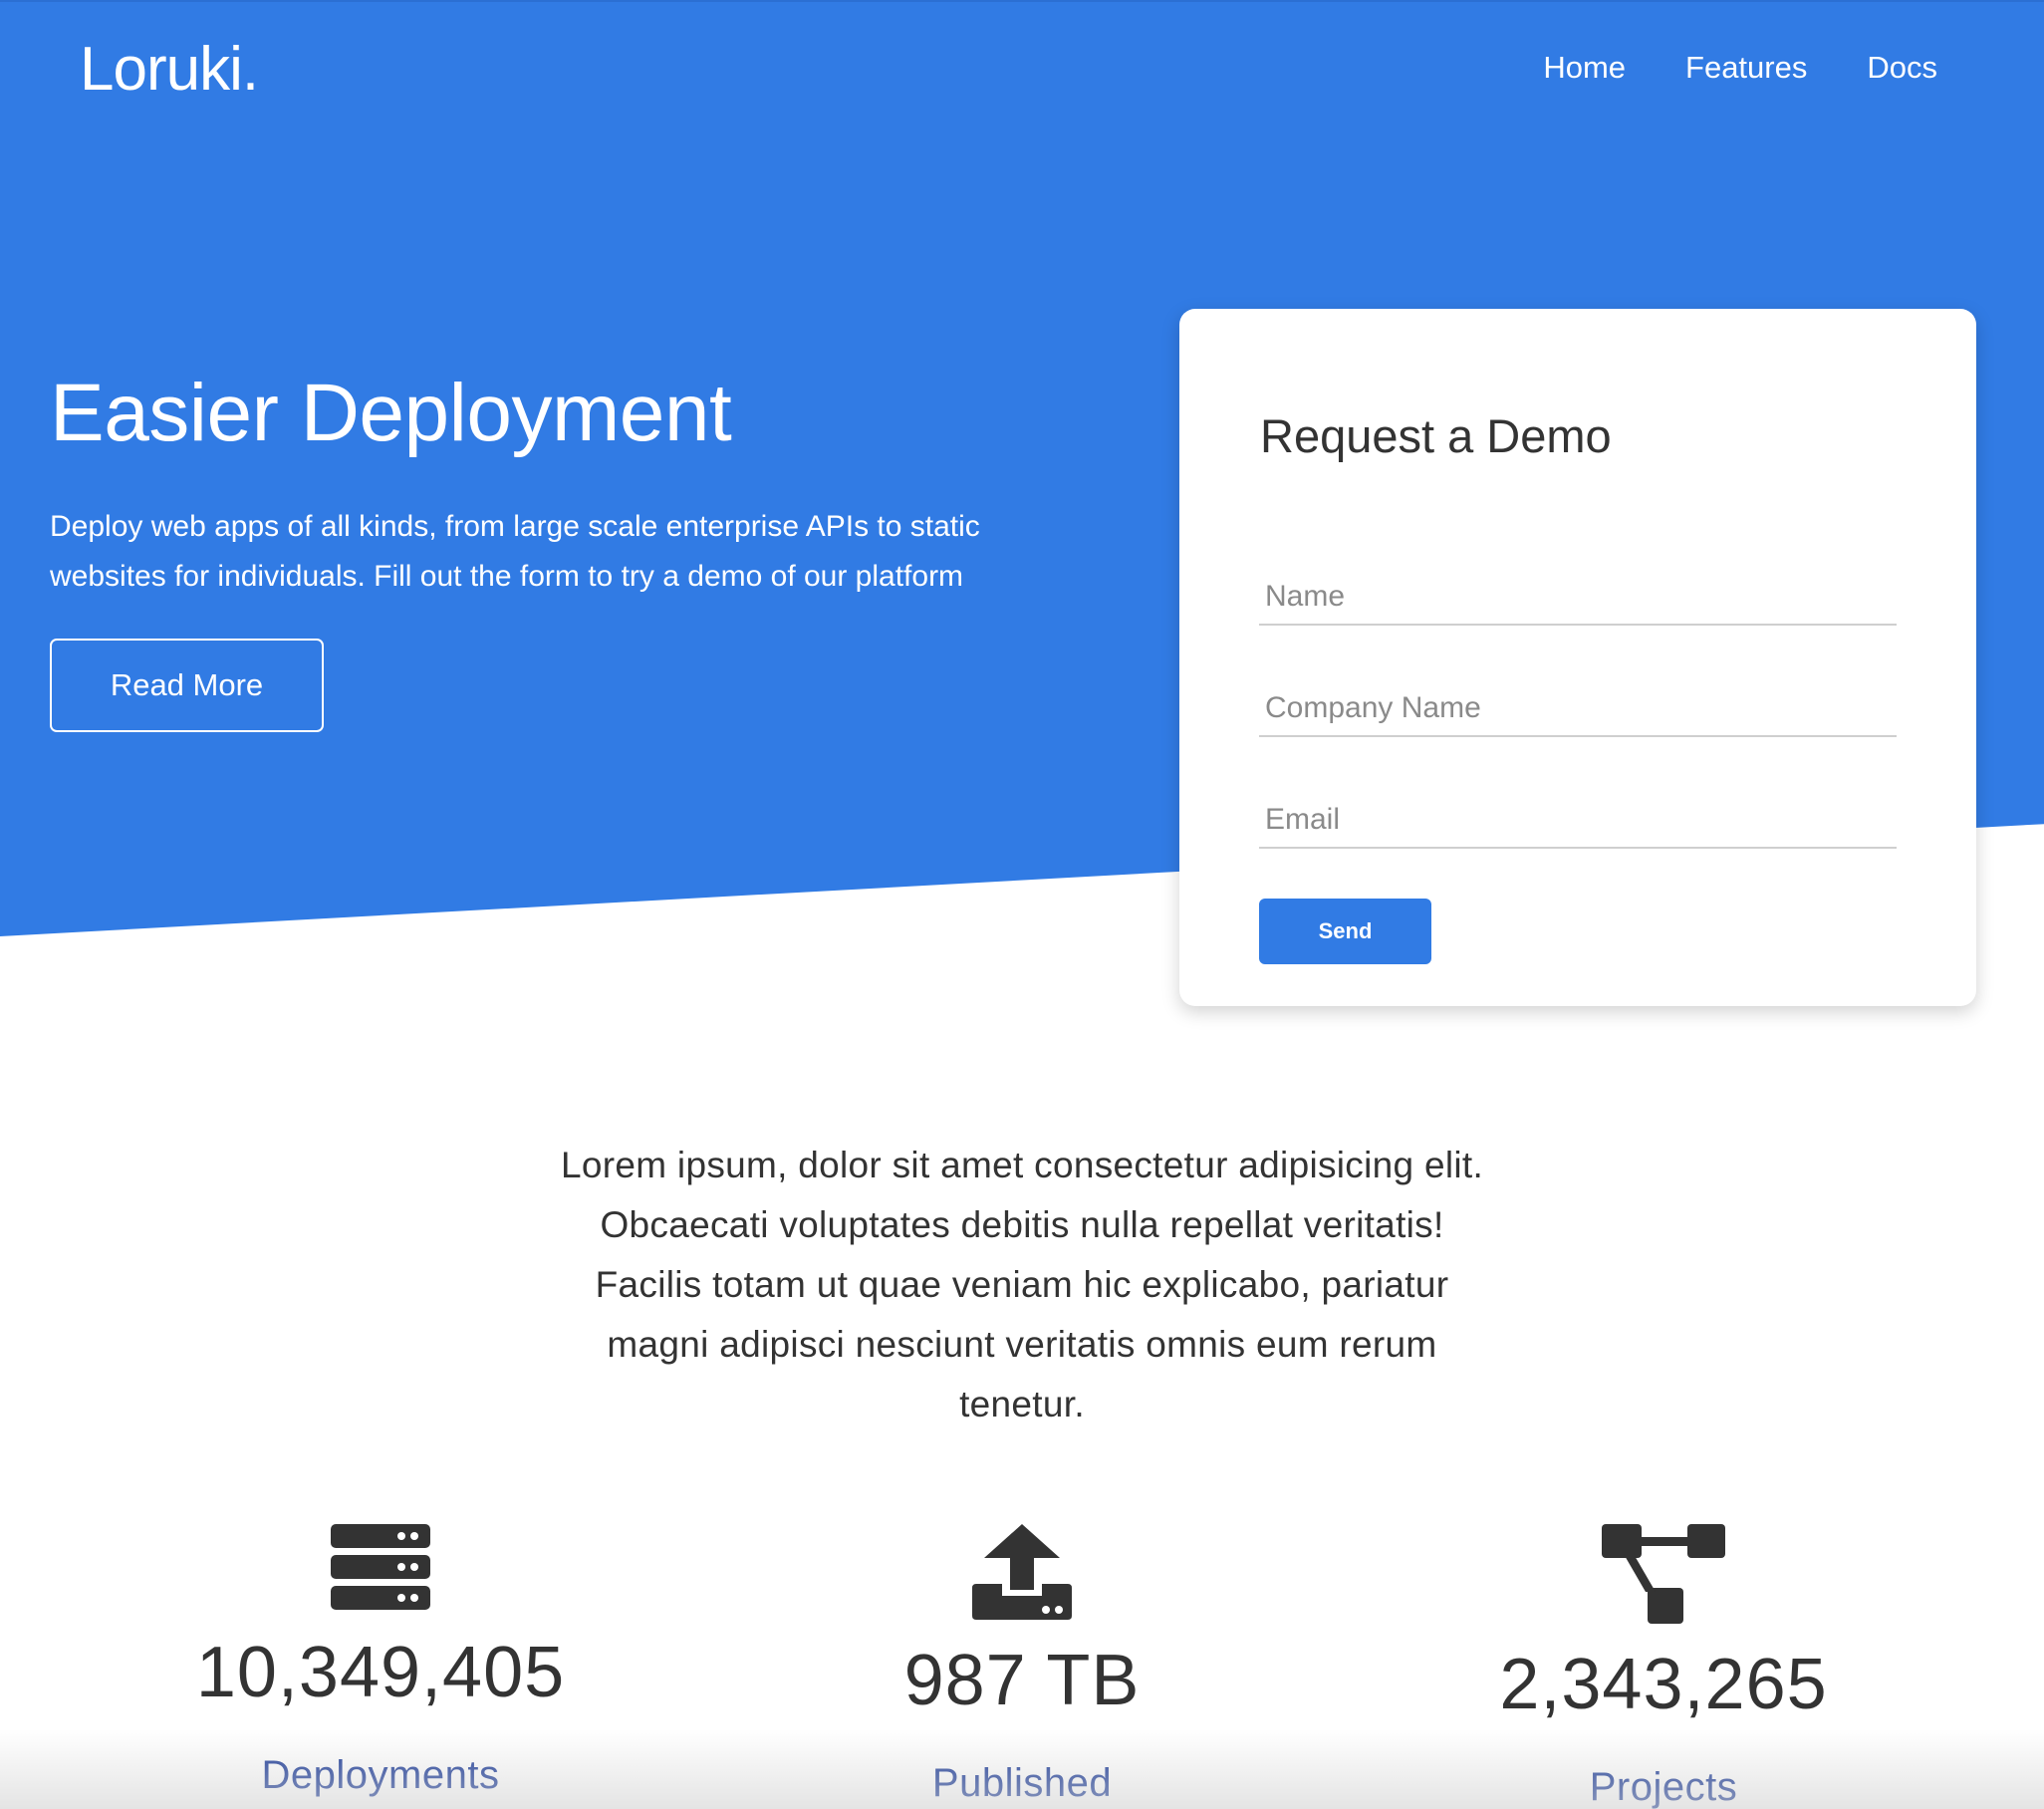 This screenshot has height=1809, width=2044. Describe the element at coordinates (381, 1567) in the screenshot. I see `server-icon` at that location.